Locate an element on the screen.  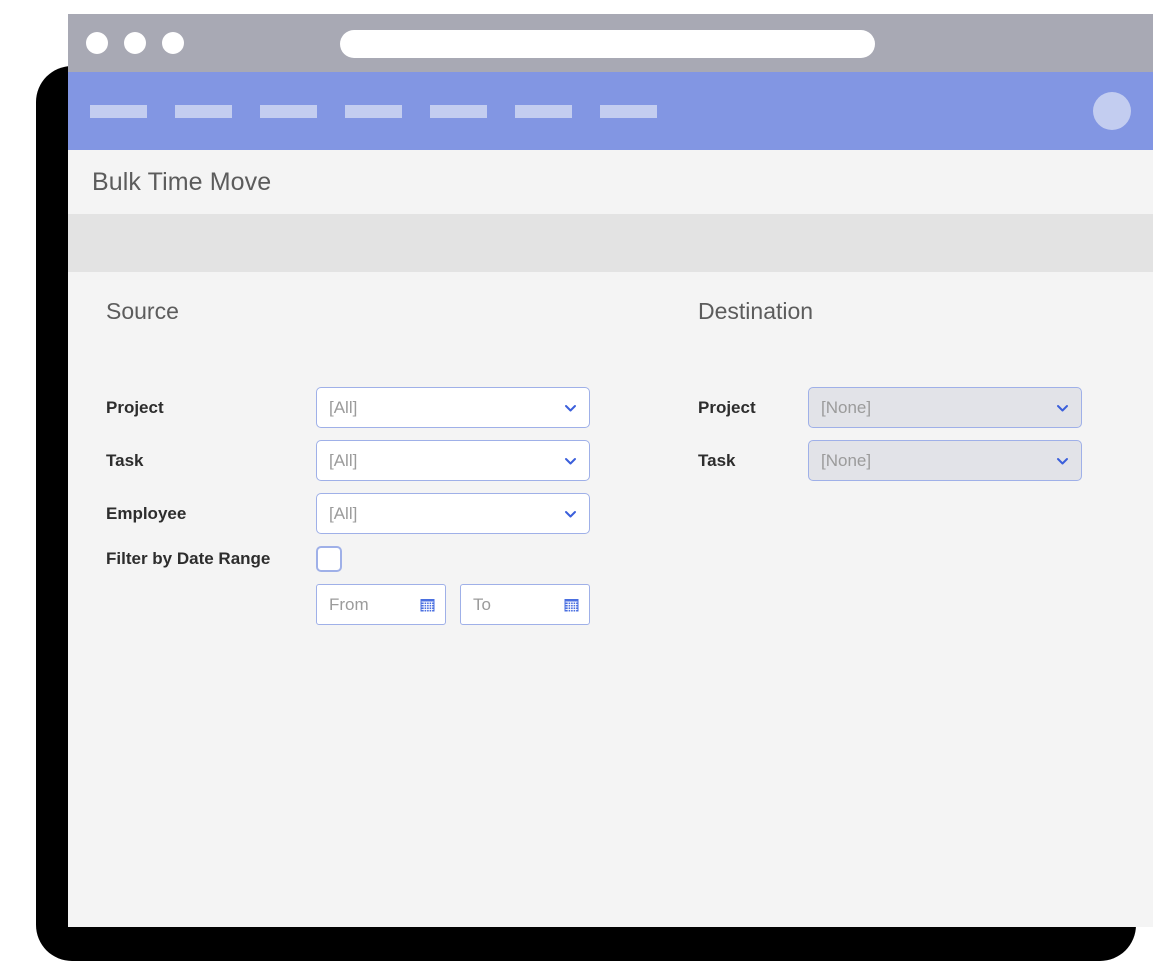
source-project-label: Project is located at coordinates (135, 407).